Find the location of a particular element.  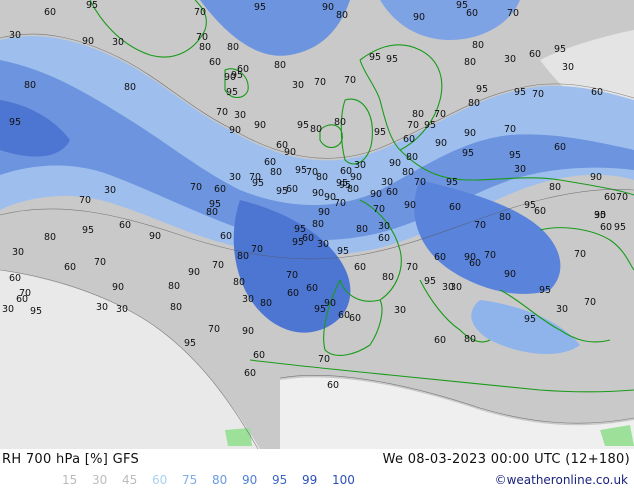

legend-item: 30 is located at coordinates (100, 480).